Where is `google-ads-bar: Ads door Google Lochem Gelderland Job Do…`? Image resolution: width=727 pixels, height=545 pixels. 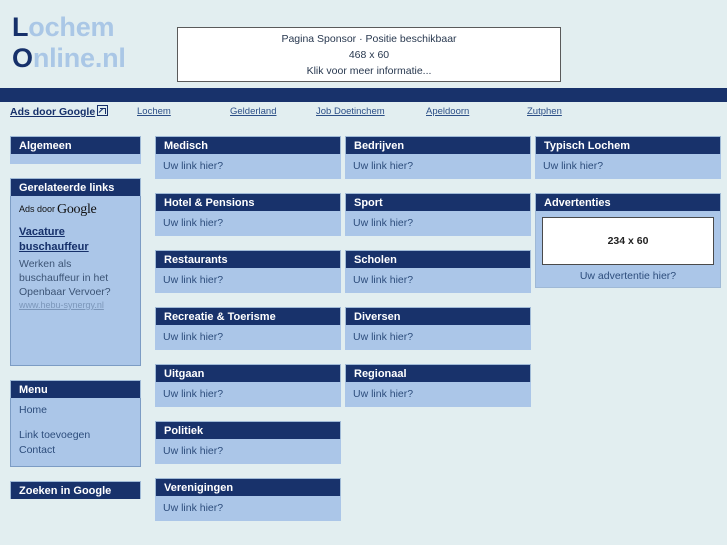 google-ads-bar: Ads door Google Lochem Gelderland Job Do… is located at coordinates (363, 112).